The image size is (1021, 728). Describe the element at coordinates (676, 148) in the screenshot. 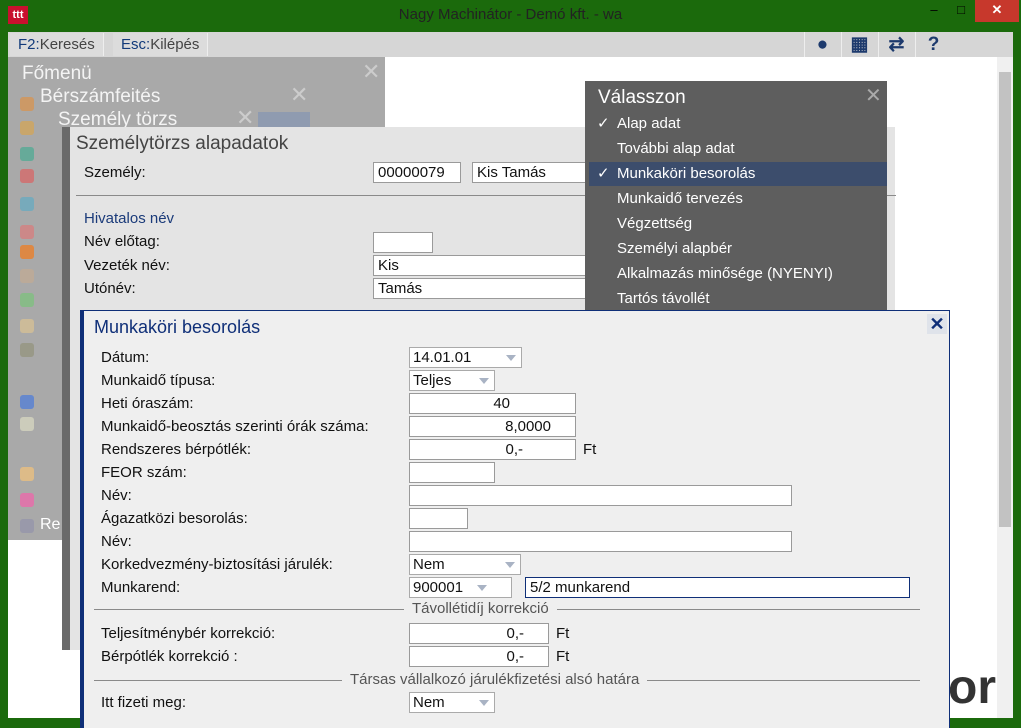

I see `menu-item-label: További alap adat` at that location.